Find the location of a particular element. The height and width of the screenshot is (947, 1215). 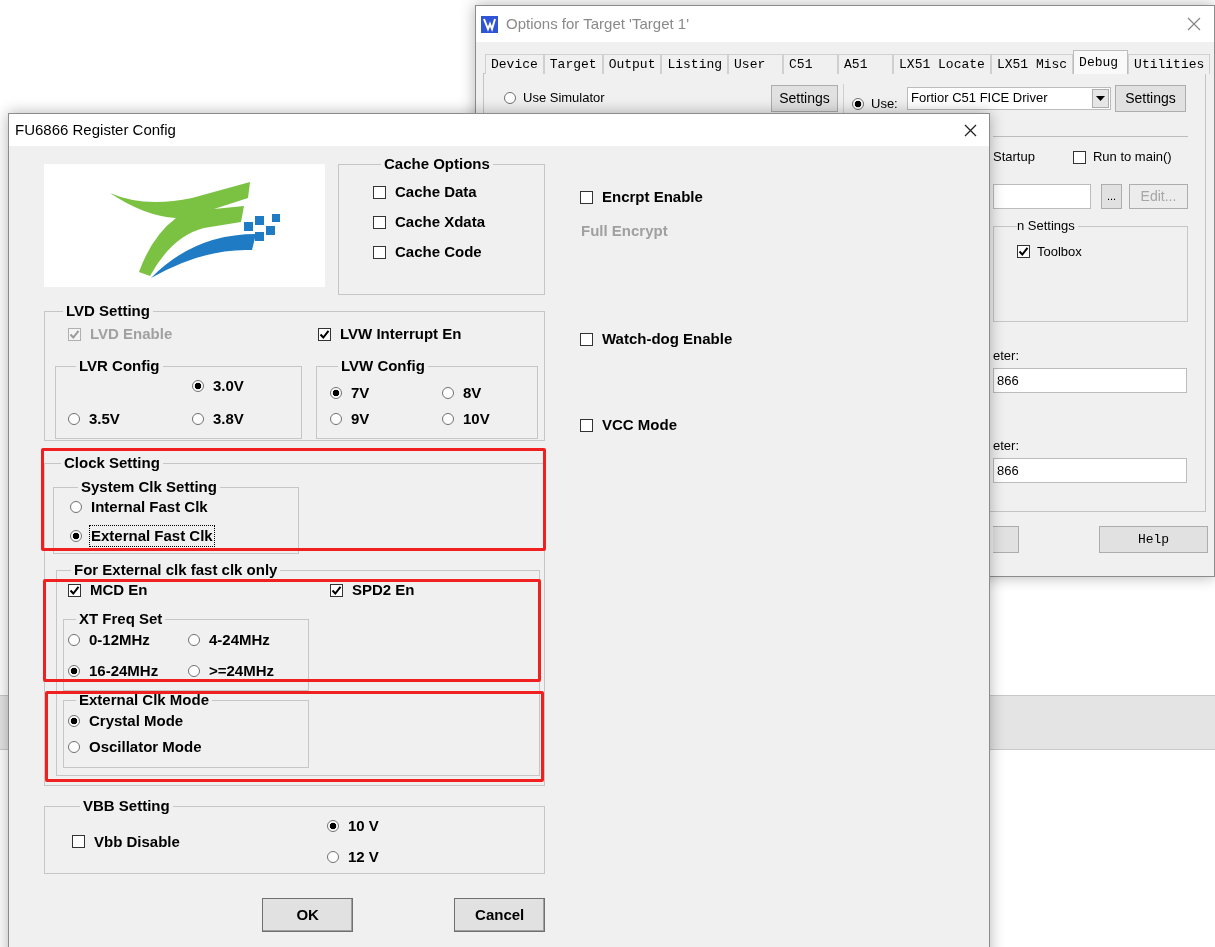

tab: C51 is located at coordinates (811, 64).